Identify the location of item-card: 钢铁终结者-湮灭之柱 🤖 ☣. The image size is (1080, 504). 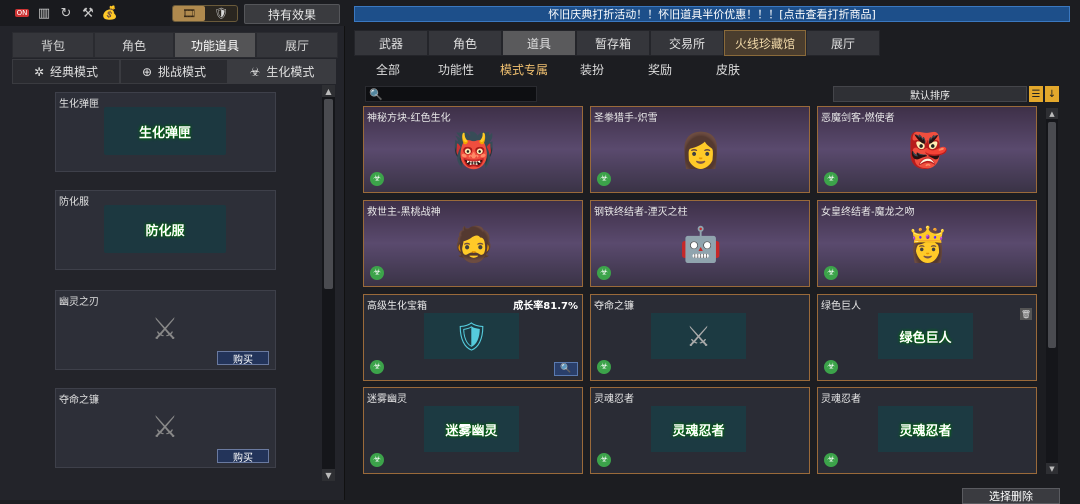
(700, 243).